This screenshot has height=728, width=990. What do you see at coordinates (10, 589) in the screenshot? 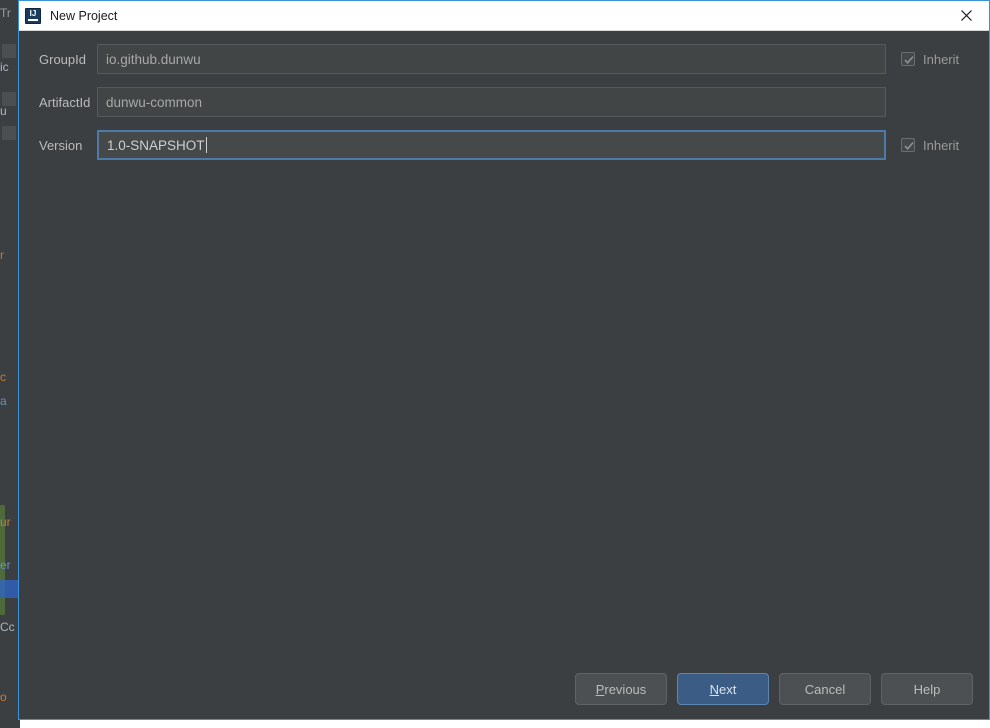
I see `ide-selected-row` at bounding box center [10, 589].